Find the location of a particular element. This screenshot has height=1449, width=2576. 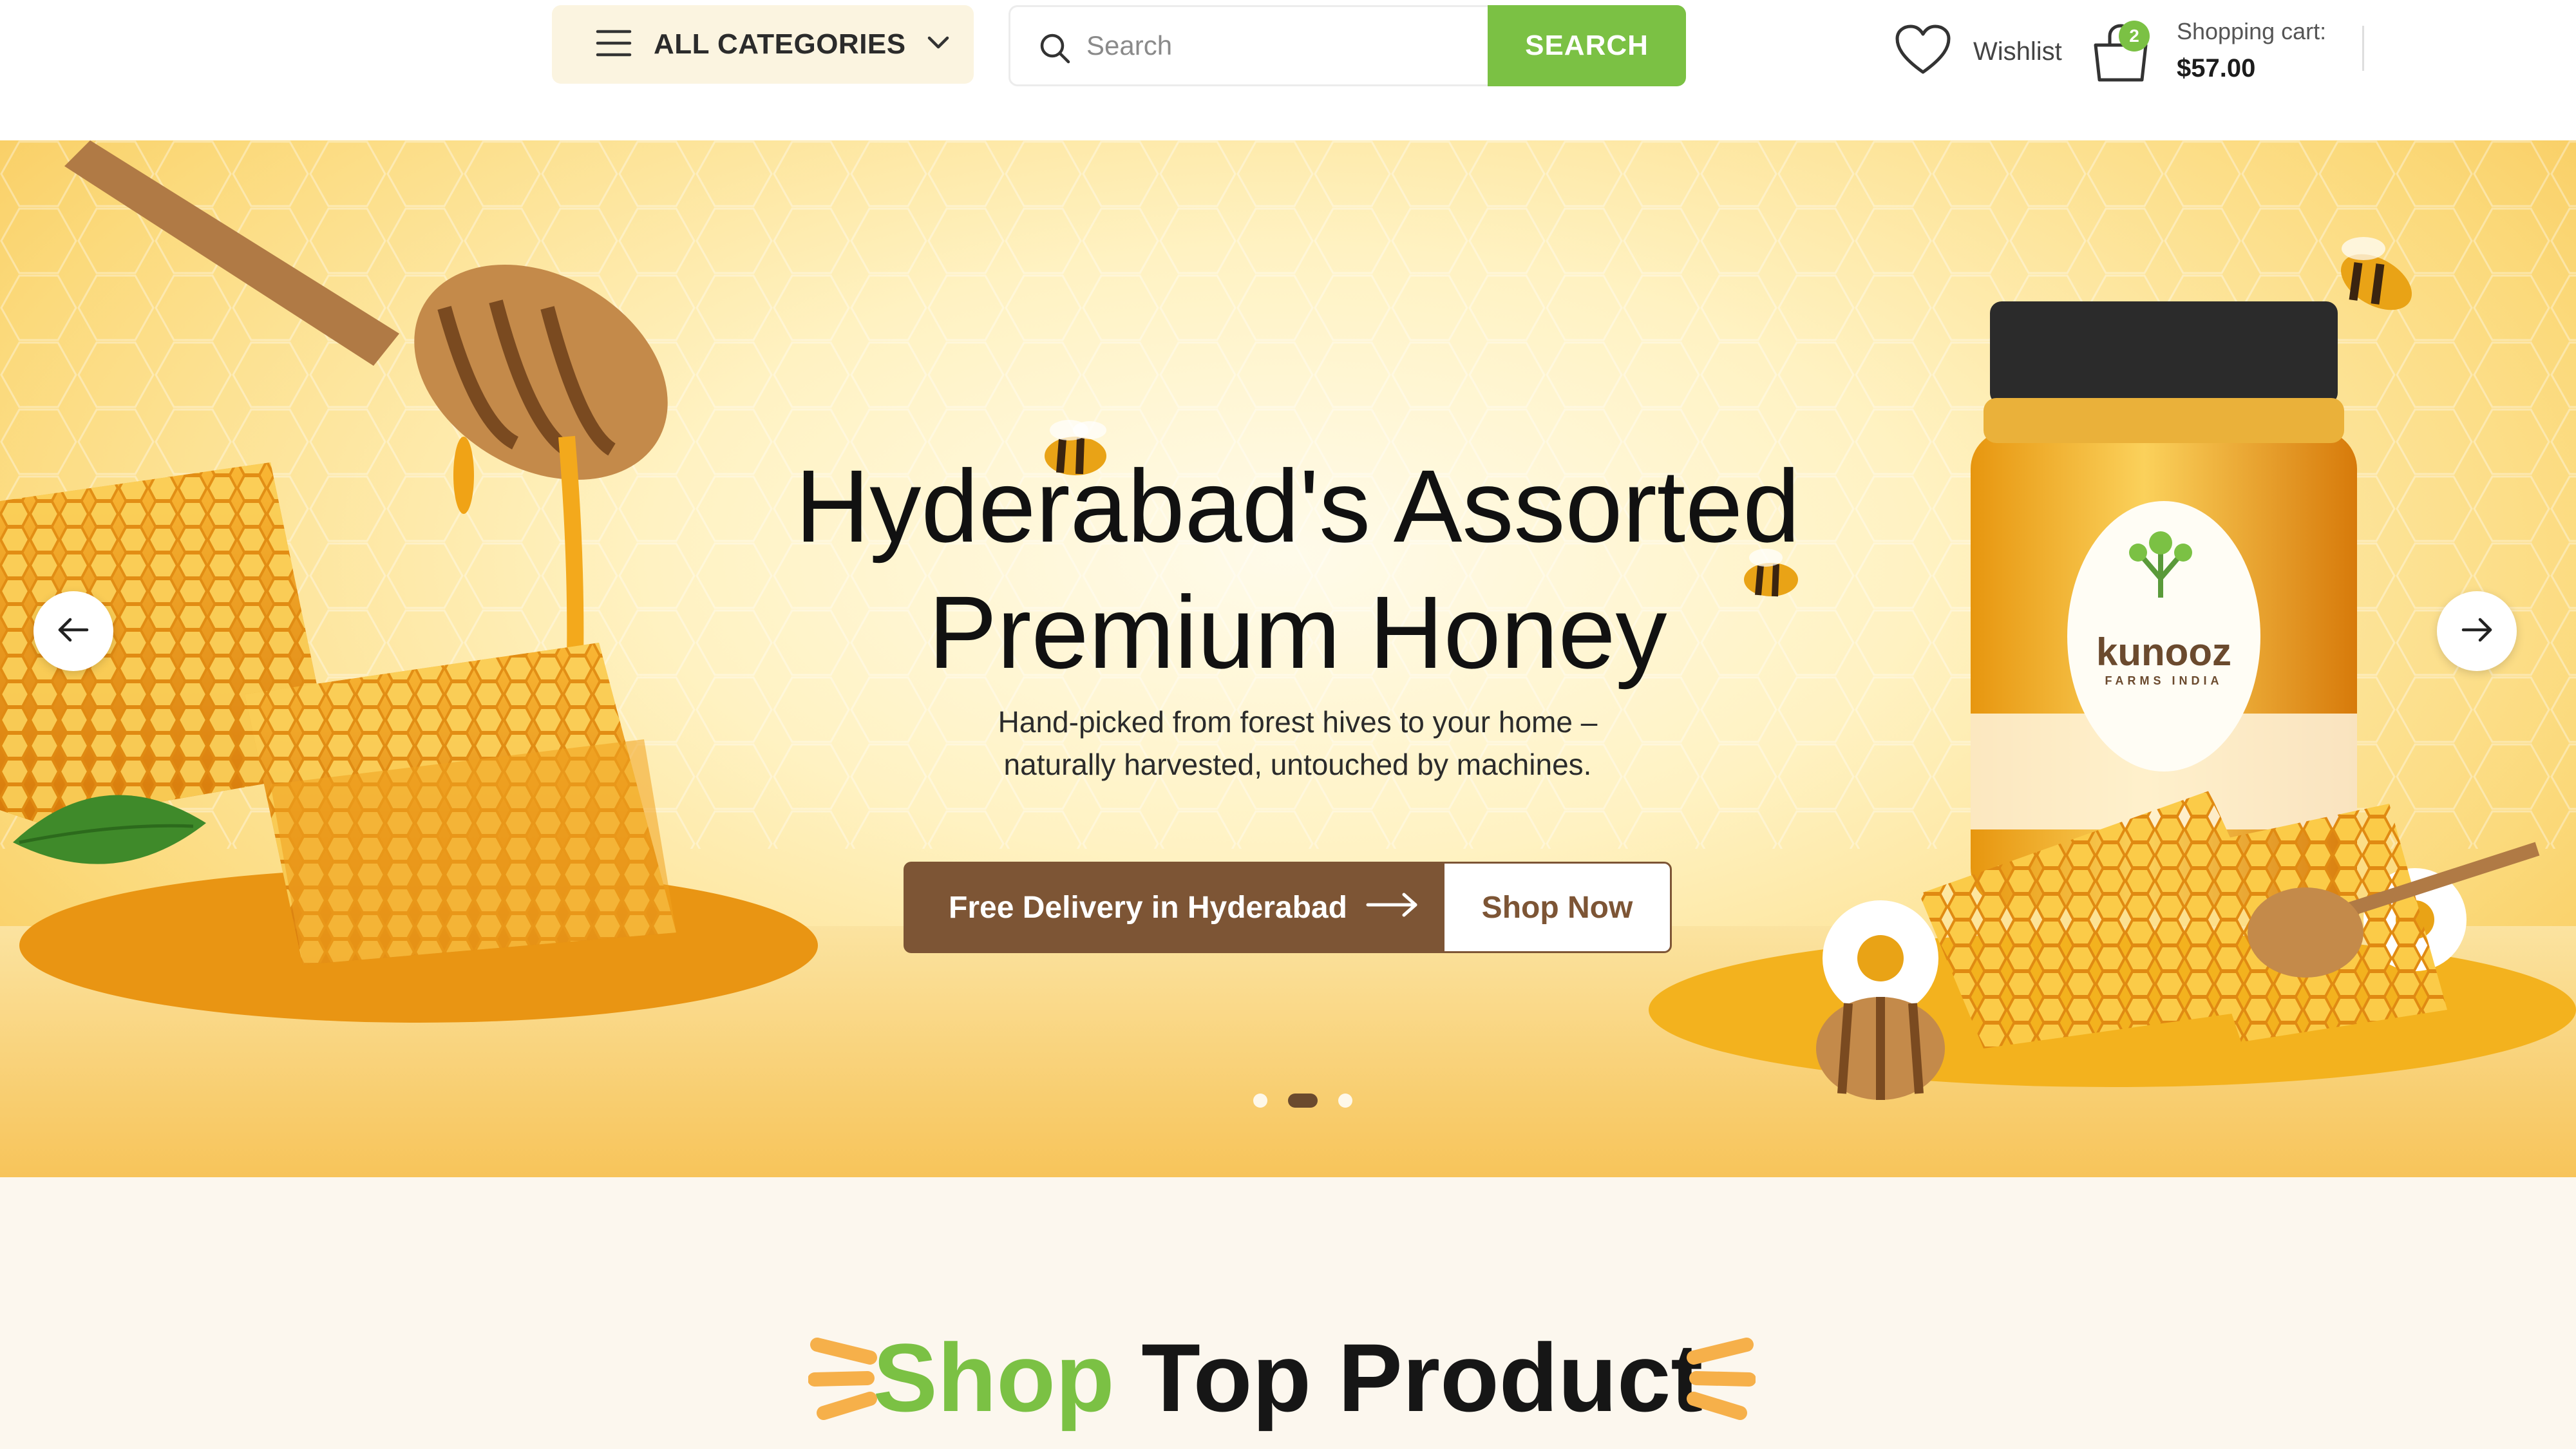

arrow-left-icon is located at coordinates (73, 631).